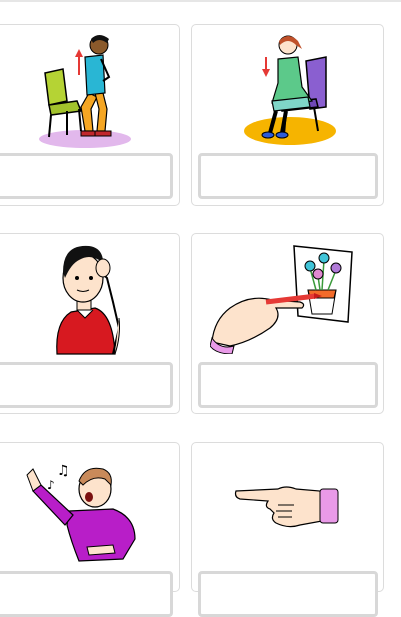 This screenshot has width=401, height=617. I want to click on hand-pointing-illustration, so click(286, 507).